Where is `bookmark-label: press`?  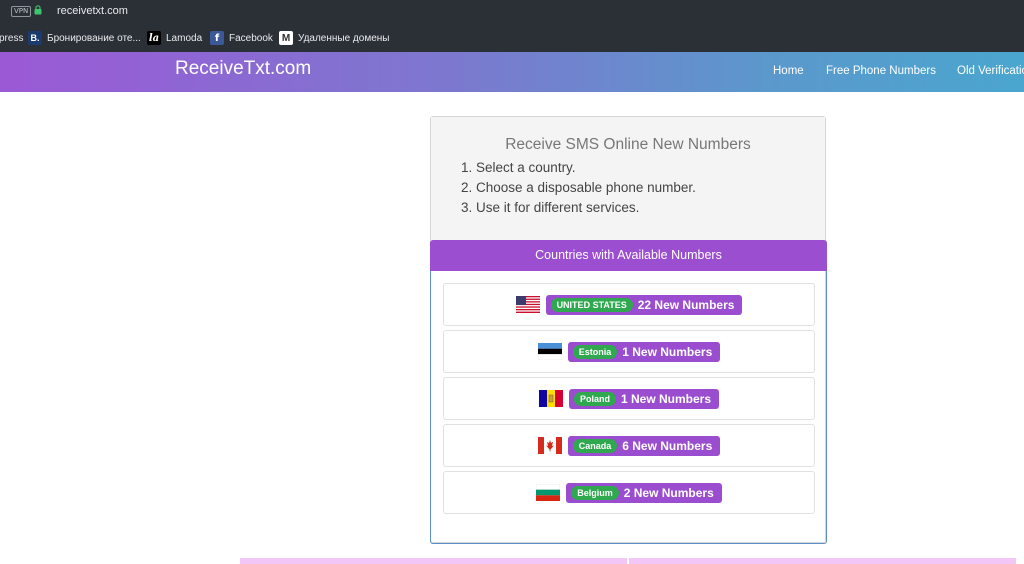
bookmark-label: press is located at coordinates (12, 38).